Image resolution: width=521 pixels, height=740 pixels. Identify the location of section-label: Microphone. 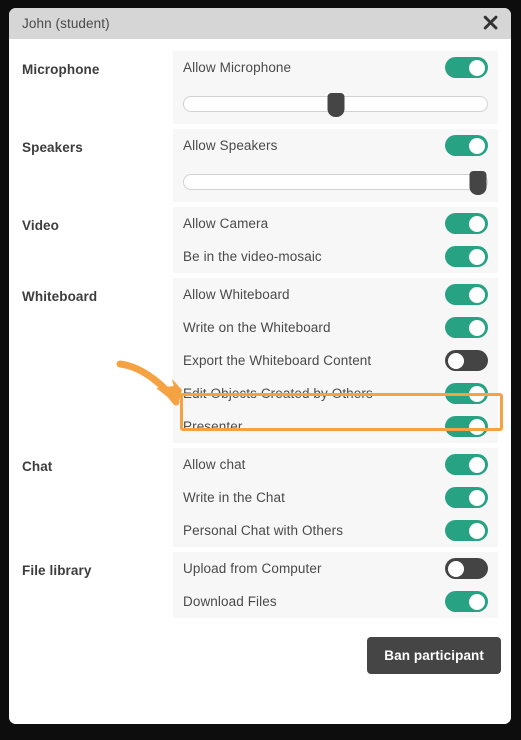
(61, 69).